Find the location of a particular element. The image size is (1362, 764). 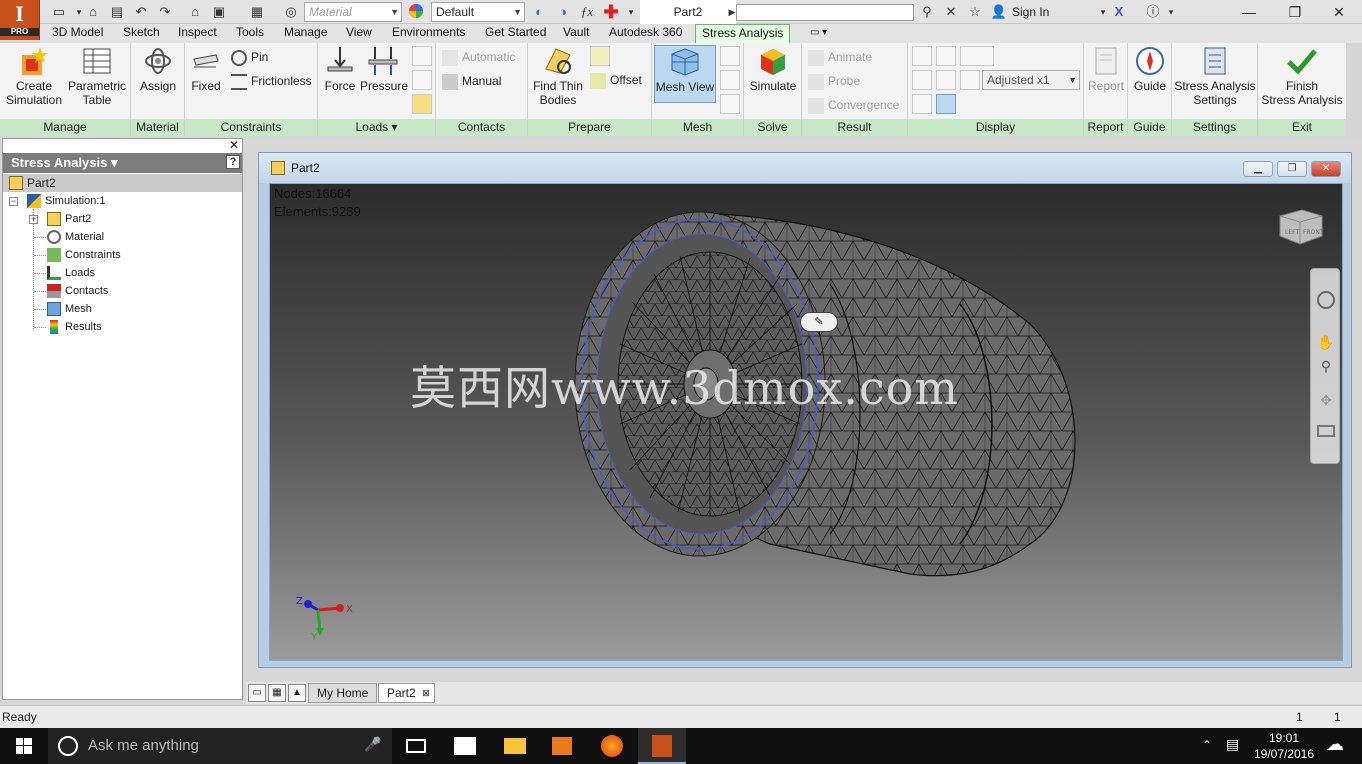

browser-help-icon: ? is located at coordinates (233, 162).